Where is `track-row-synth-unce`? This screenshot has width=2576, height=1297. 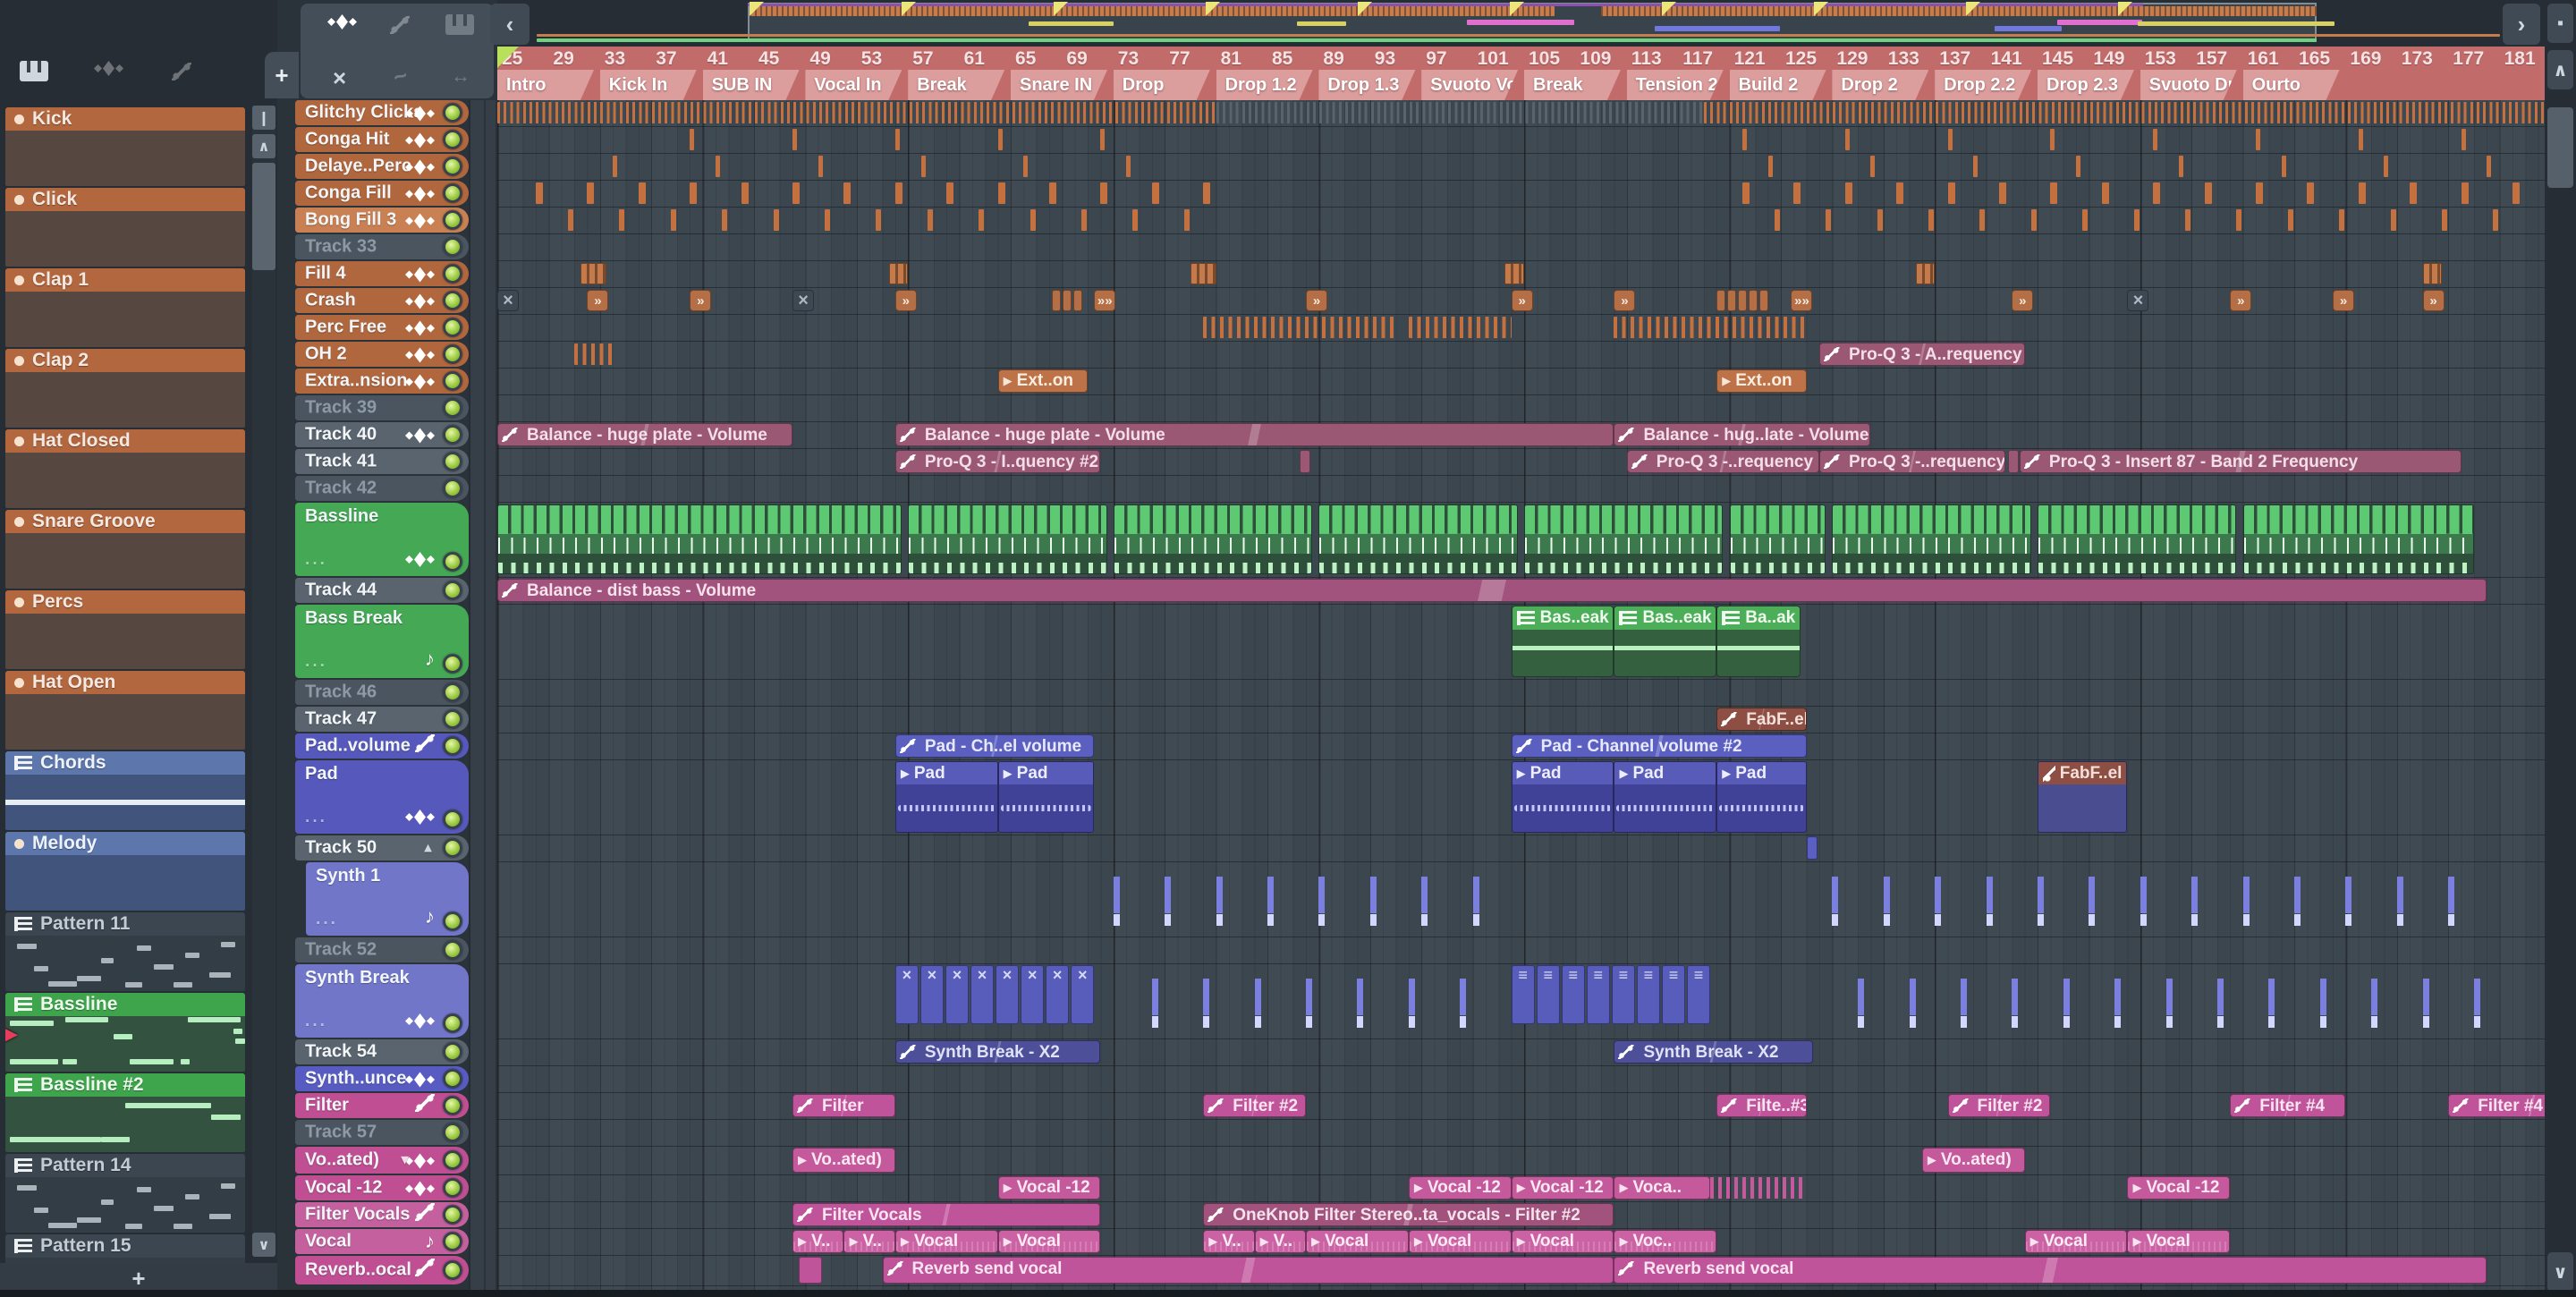
track-row-synth-unce is located at coordinates (1521, 1080).